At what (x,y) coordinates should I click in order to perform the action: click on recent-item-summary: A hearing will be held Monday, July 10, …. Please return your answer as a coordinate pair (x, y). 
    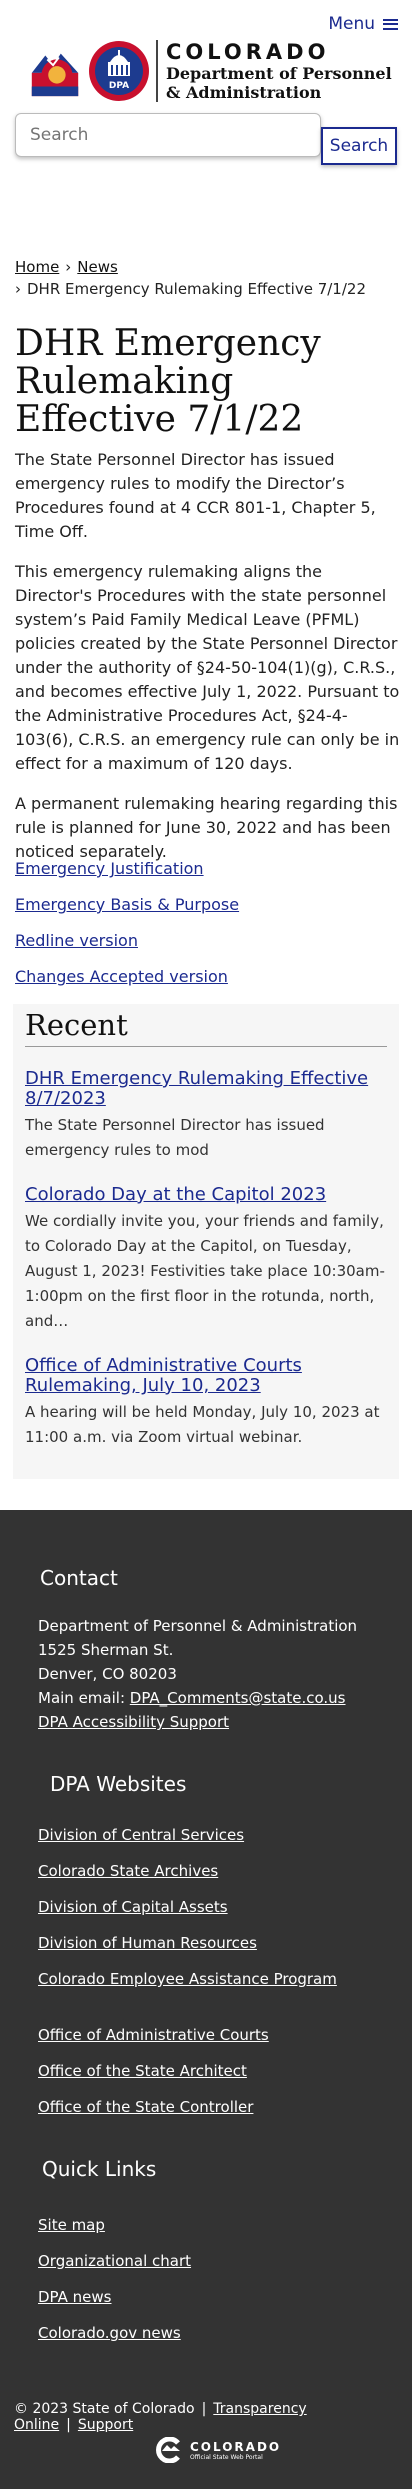
    Looking at the image, I should click on (202, 1424).